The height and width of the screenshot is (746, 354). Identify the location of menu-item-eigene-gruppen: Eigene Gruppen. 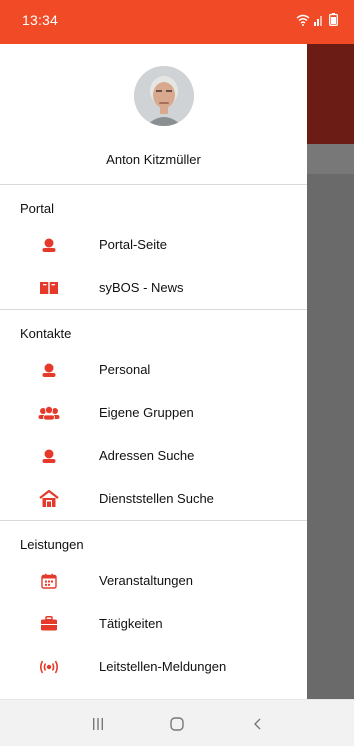
(153, 412).